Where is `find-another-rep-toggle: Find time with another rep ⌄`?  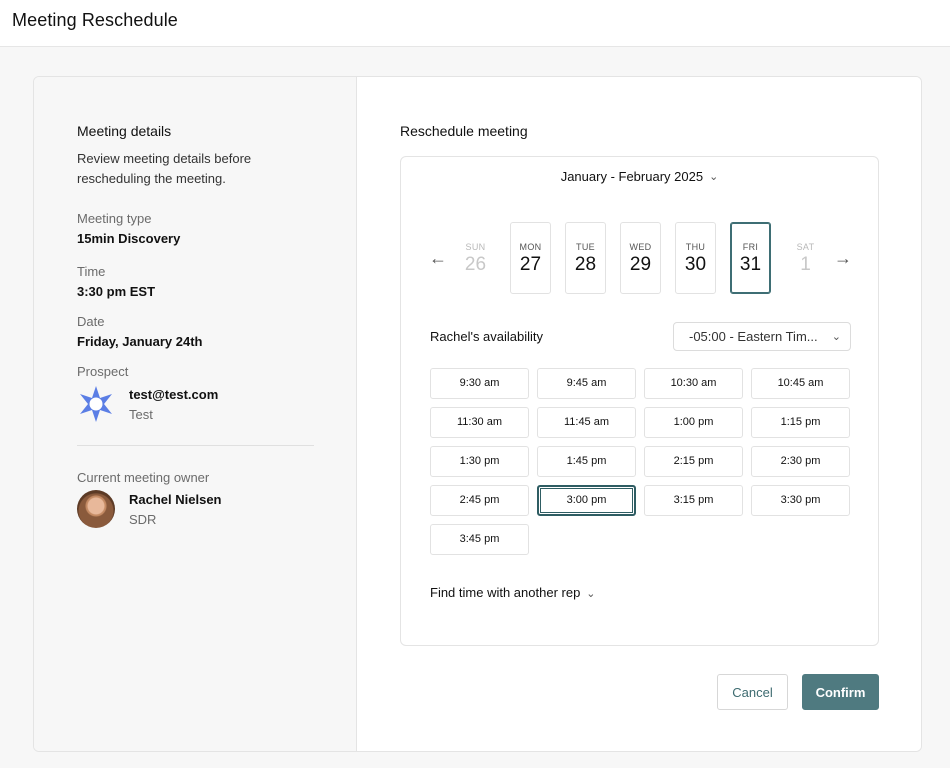 find-another-rep-toggle: Find time with another rep ⌄ is located at coordinates (513, 592).